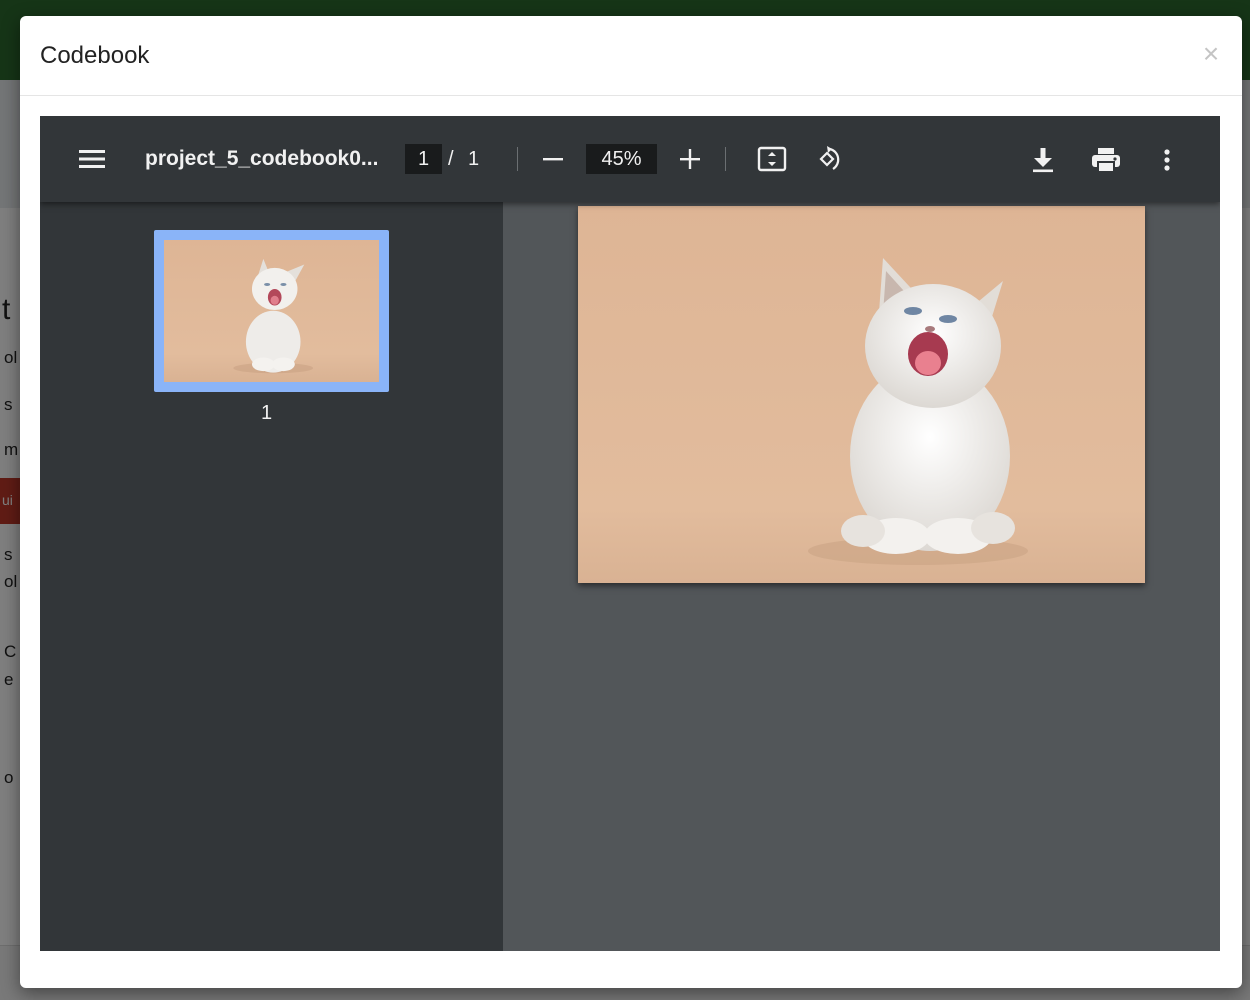 The height and width of the screenshot is (1000, 1250). Describe the element at coordinates (772, 159) in the screenshot. I see `fit-page-icon` at that location.